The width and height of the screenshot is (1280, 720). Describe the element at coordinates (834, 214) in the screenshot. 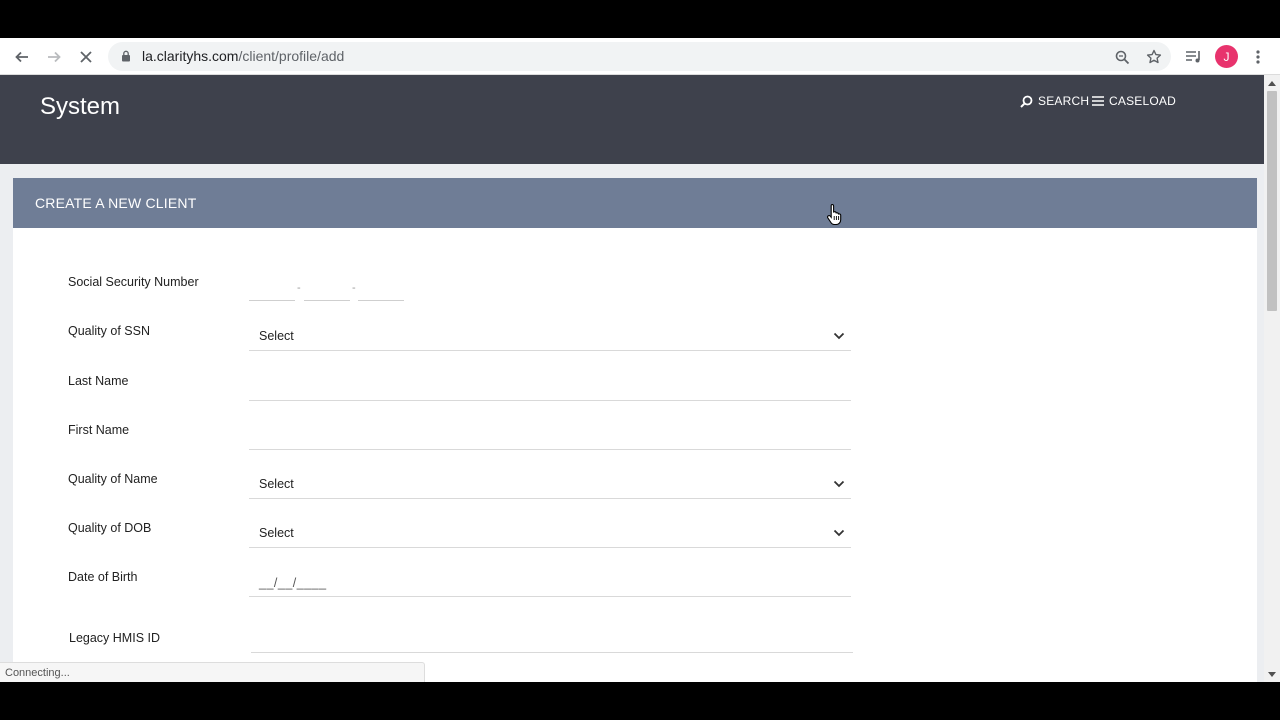

I see `hand-cursor-icon` at that location.